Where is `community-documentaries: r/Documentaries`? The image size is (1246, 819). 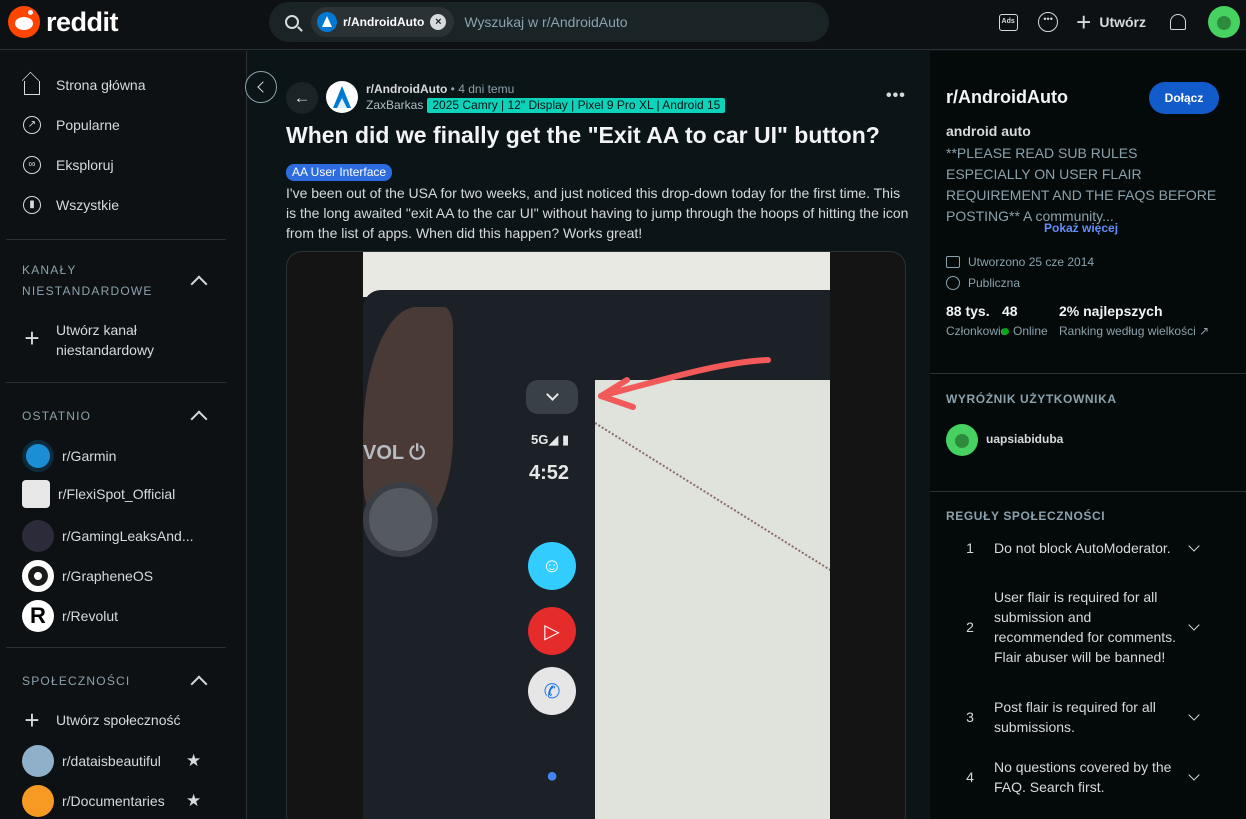 community-documentaries: r/Documentaries is located at coordinates (117, 801).